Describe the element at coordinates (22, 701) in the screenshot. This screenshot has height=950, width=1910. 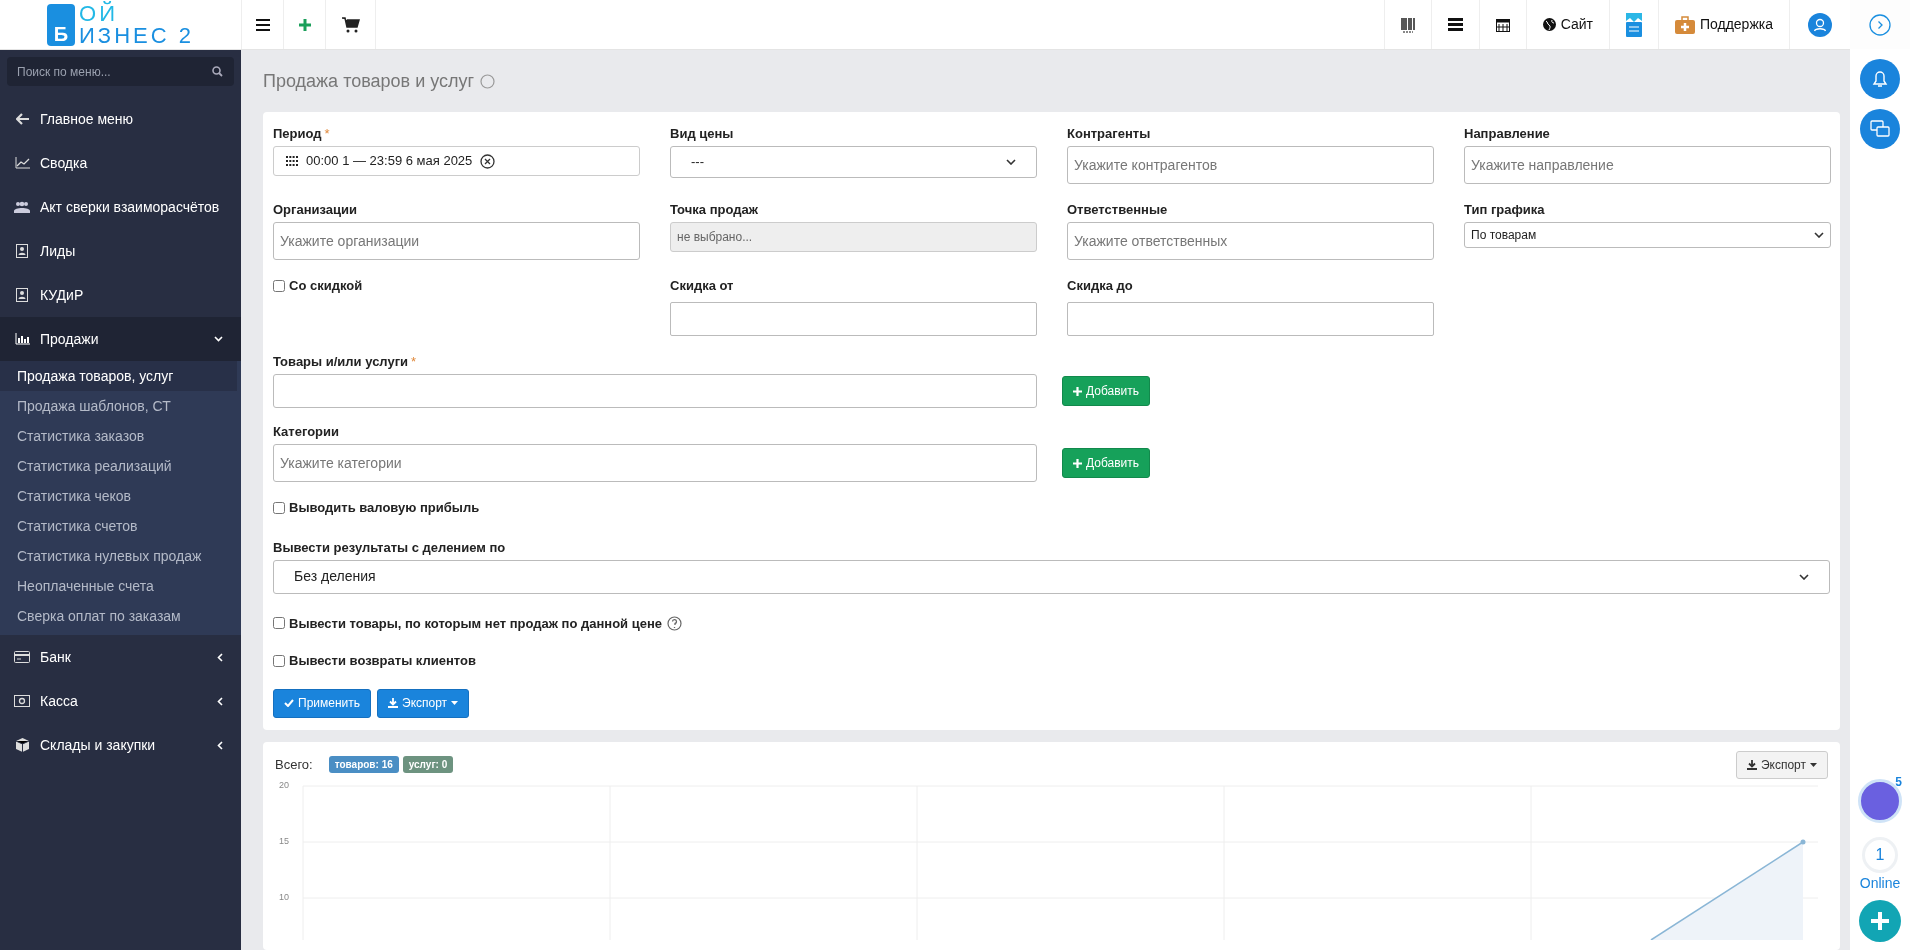
I see `banknote-icon` at that location.